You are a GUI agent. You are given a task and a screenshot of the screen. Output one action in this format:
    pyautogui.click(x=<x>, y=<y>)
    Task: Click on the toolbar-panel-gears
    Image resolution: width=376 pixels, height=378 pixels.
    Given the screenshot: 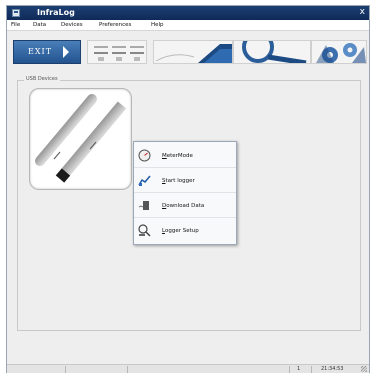 What is the action you would take?
    pyautogui.click(x=339, y=52)
    